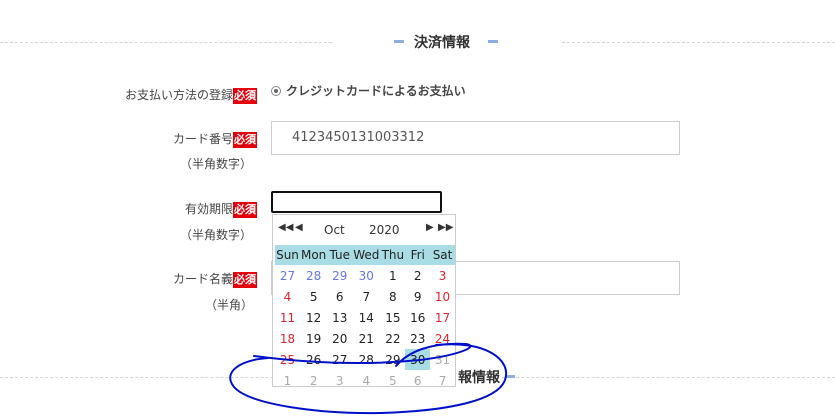 The image size is (835, 417). What do you see at coordinates (384, 230) in the screenshot?
I see `calendar-year: 2020` at bounding box center [384, 230].